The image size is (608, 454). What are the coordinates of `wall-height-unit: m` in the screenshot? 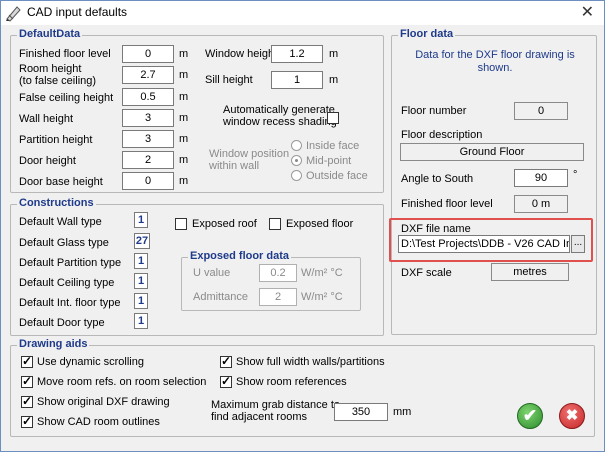 It's located at (184, 118).